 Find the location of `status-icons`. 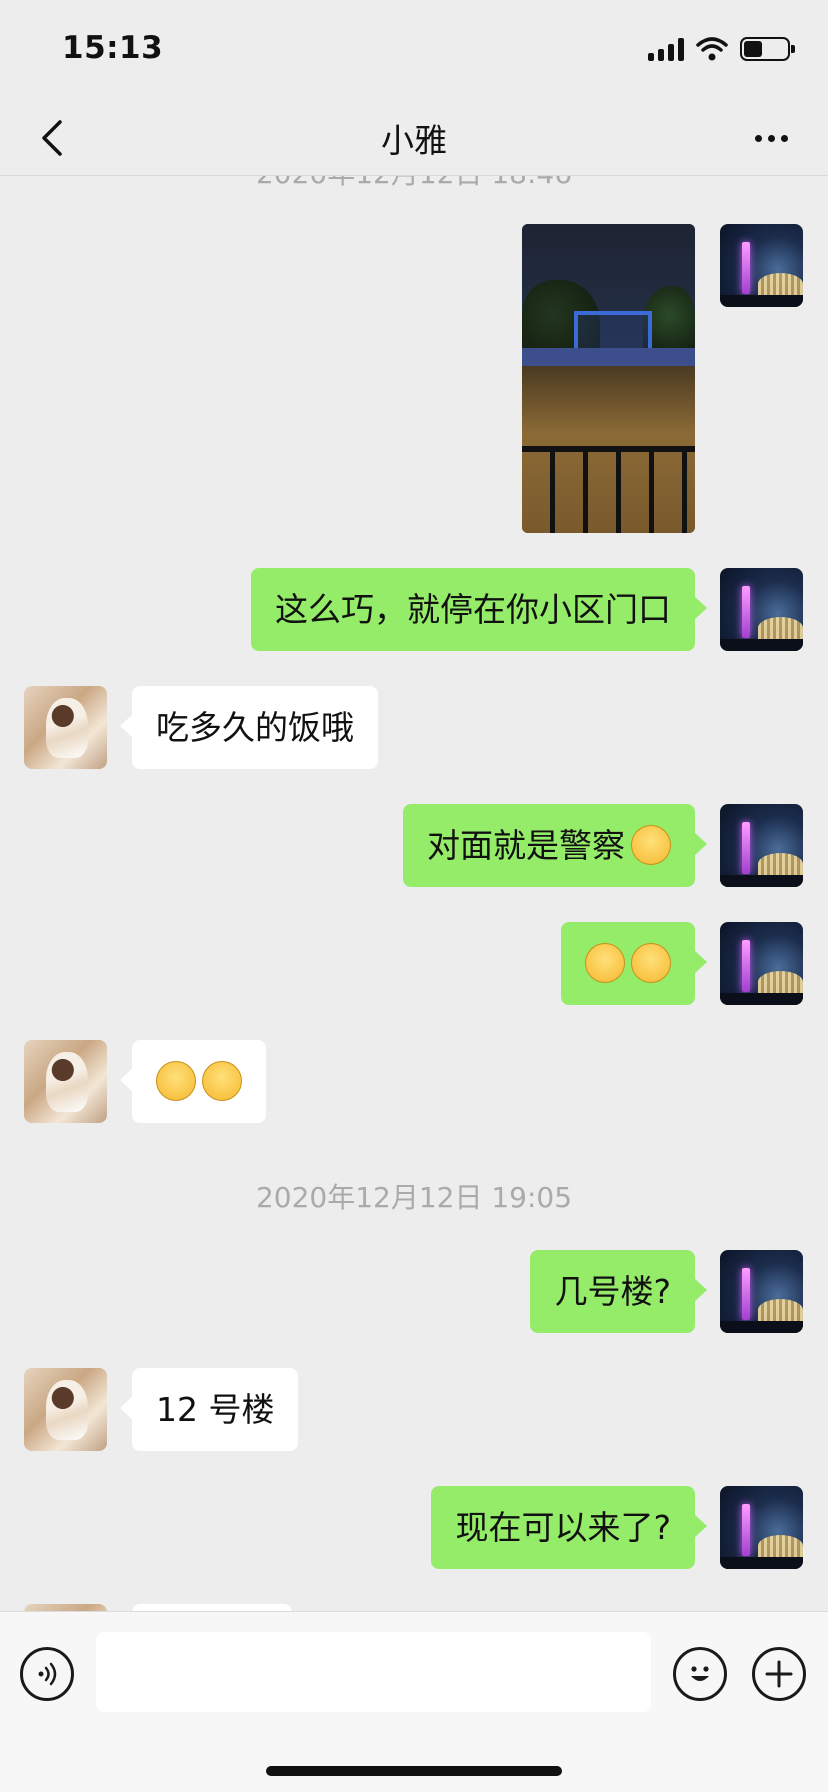

status-icons is located at coordinates (721, 49).